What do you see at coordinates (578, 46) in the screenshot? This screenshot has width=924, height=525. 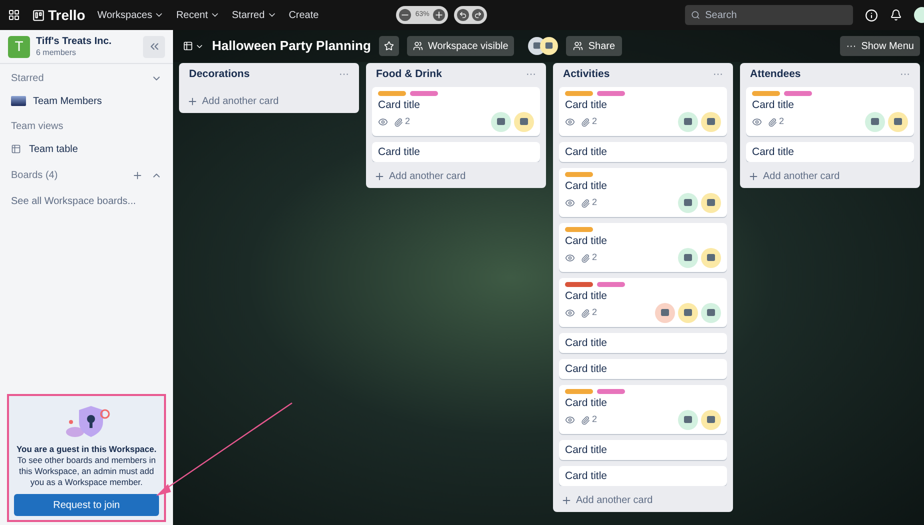 I see `people-icon` at bounding box center [578, 46].